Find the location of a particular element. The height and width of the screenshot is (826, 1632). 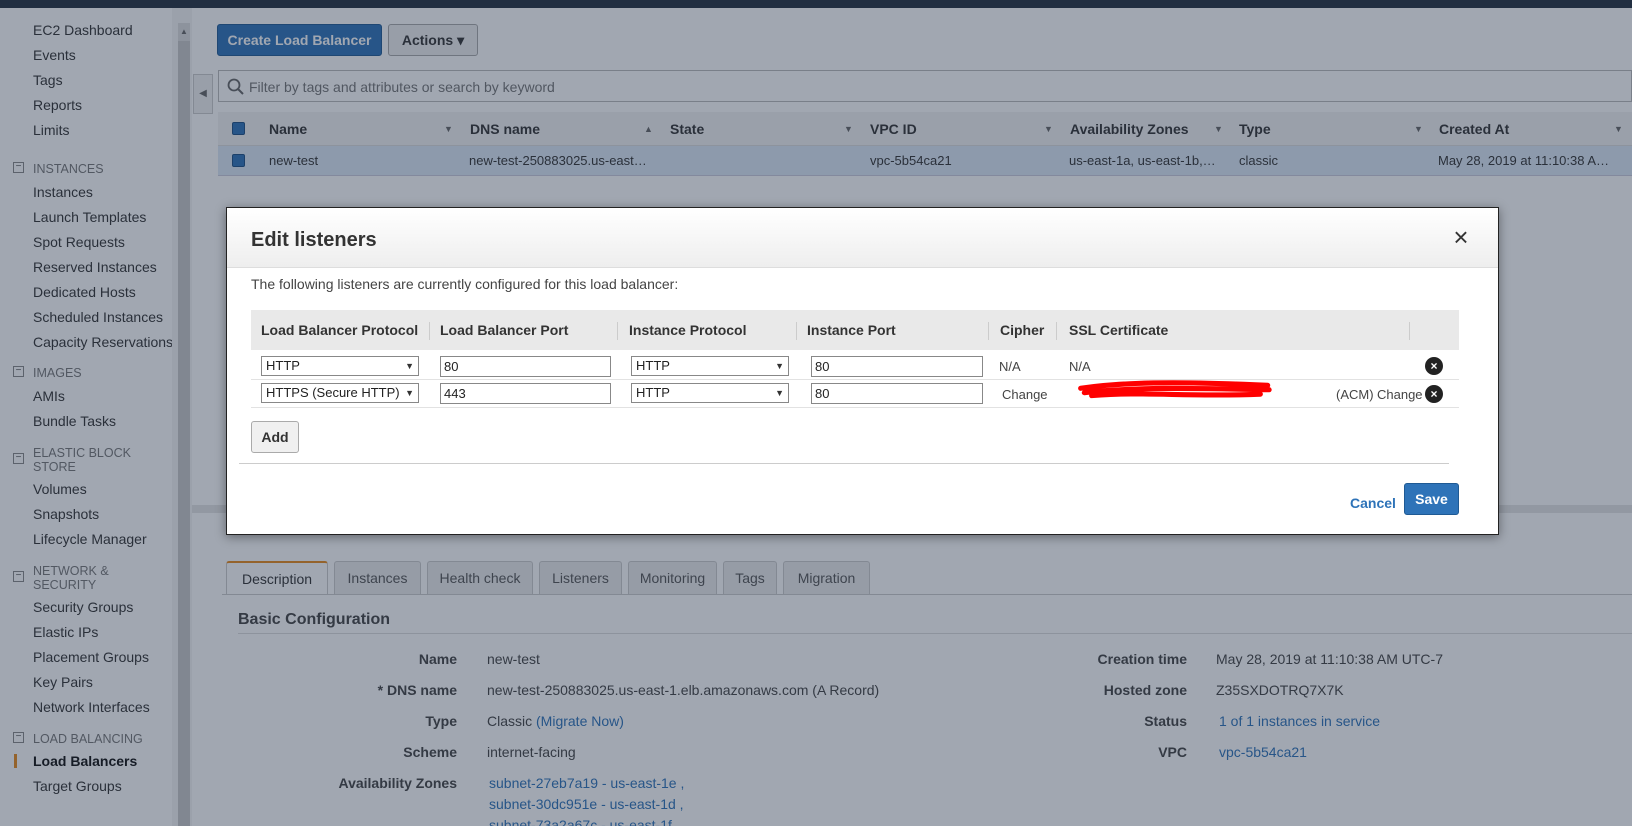

col-ssl-certificate: SSL Certificate is located at coordinates (1119, 330).